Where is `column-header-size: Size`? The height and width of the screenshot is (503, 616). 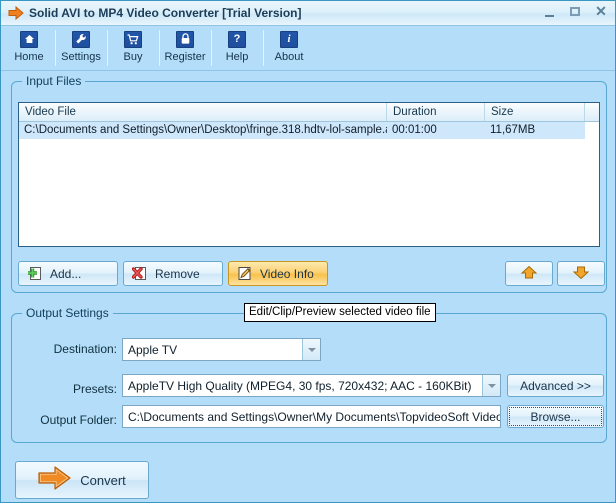
column-header-size: Size is located at coordinates (535, 112).